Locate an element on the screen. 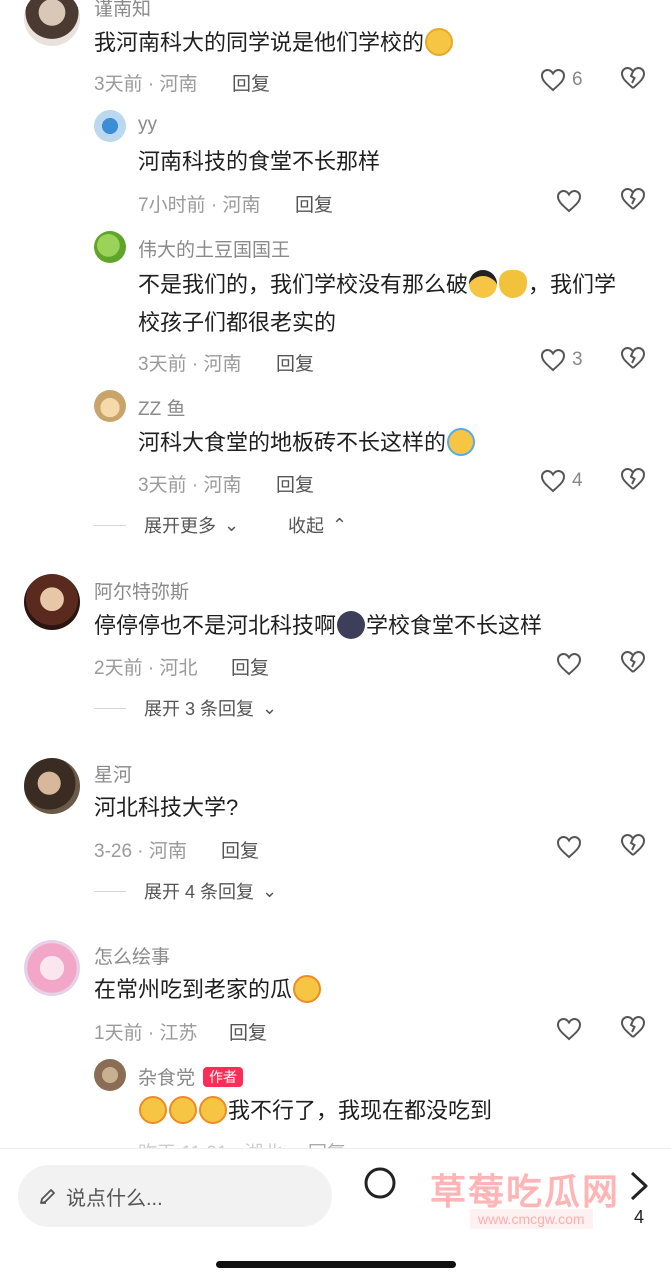 The width and height of the screenshot is (671, 1280). like-button: 6 is located at coordinates (561, 80).